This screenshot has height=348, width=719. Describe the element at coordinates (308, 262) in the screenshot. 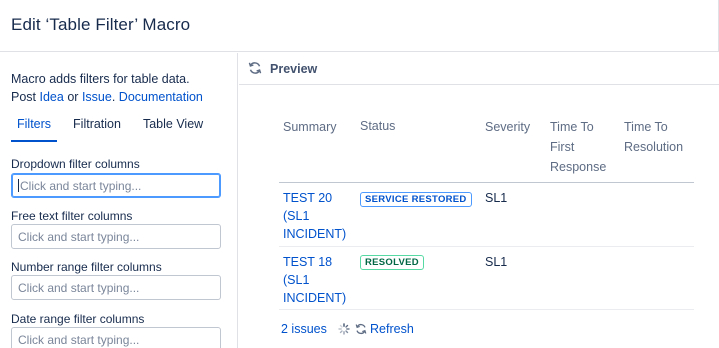

I see `row-2-summary-line-1: TEST 18` at that location.